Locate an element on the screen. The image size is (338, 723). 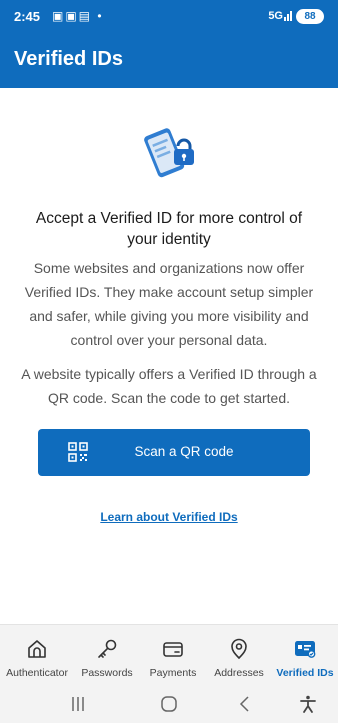
status-bar: 2:45 ▣▣▤ • 5G 88 is located at coordinates (169, 17).